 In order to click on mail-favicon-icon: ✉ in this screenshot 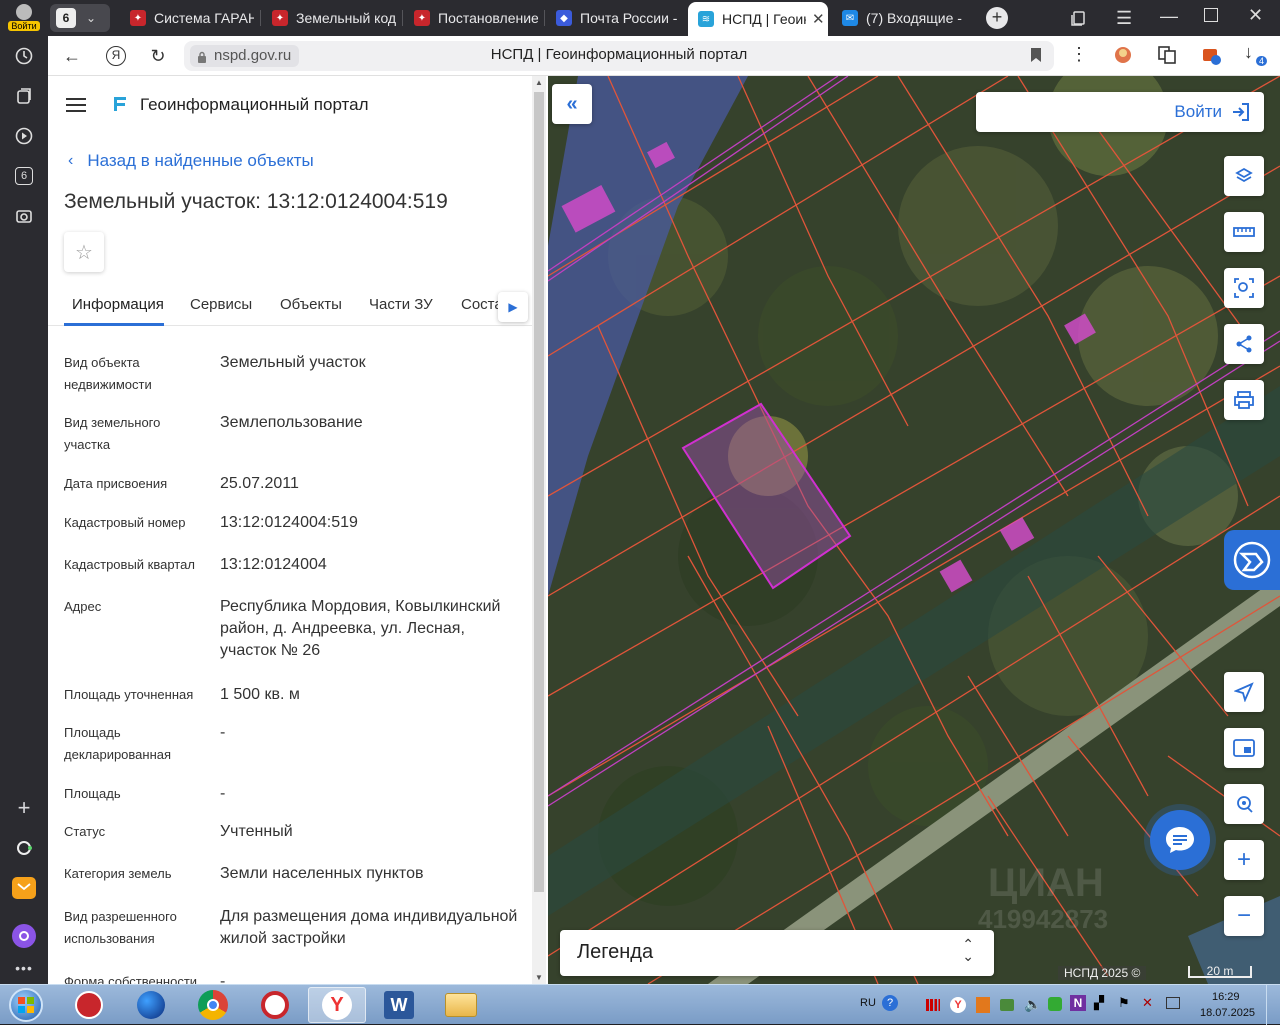, I will do `click(850, 18)`.